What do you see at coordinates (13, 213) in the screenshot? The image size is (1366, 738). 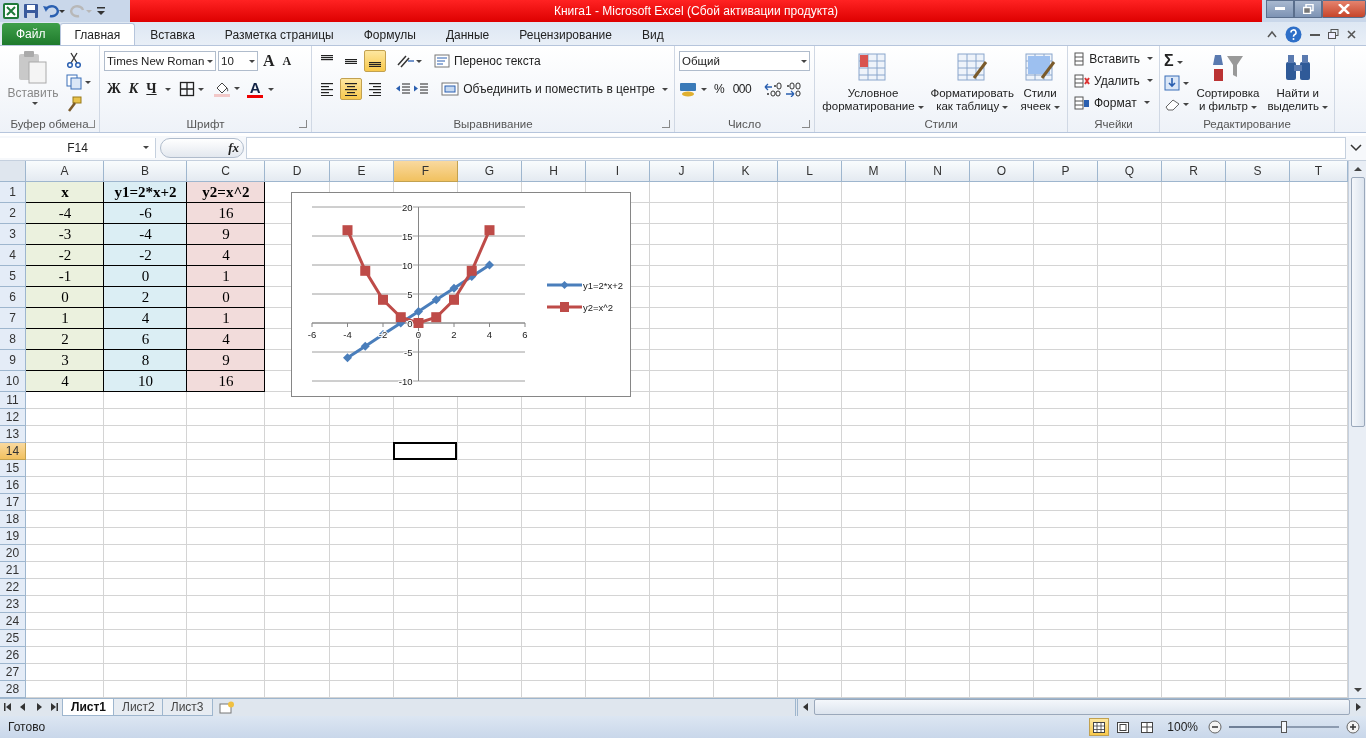 I see `row-header: 2` at bounding box center [13, 213].